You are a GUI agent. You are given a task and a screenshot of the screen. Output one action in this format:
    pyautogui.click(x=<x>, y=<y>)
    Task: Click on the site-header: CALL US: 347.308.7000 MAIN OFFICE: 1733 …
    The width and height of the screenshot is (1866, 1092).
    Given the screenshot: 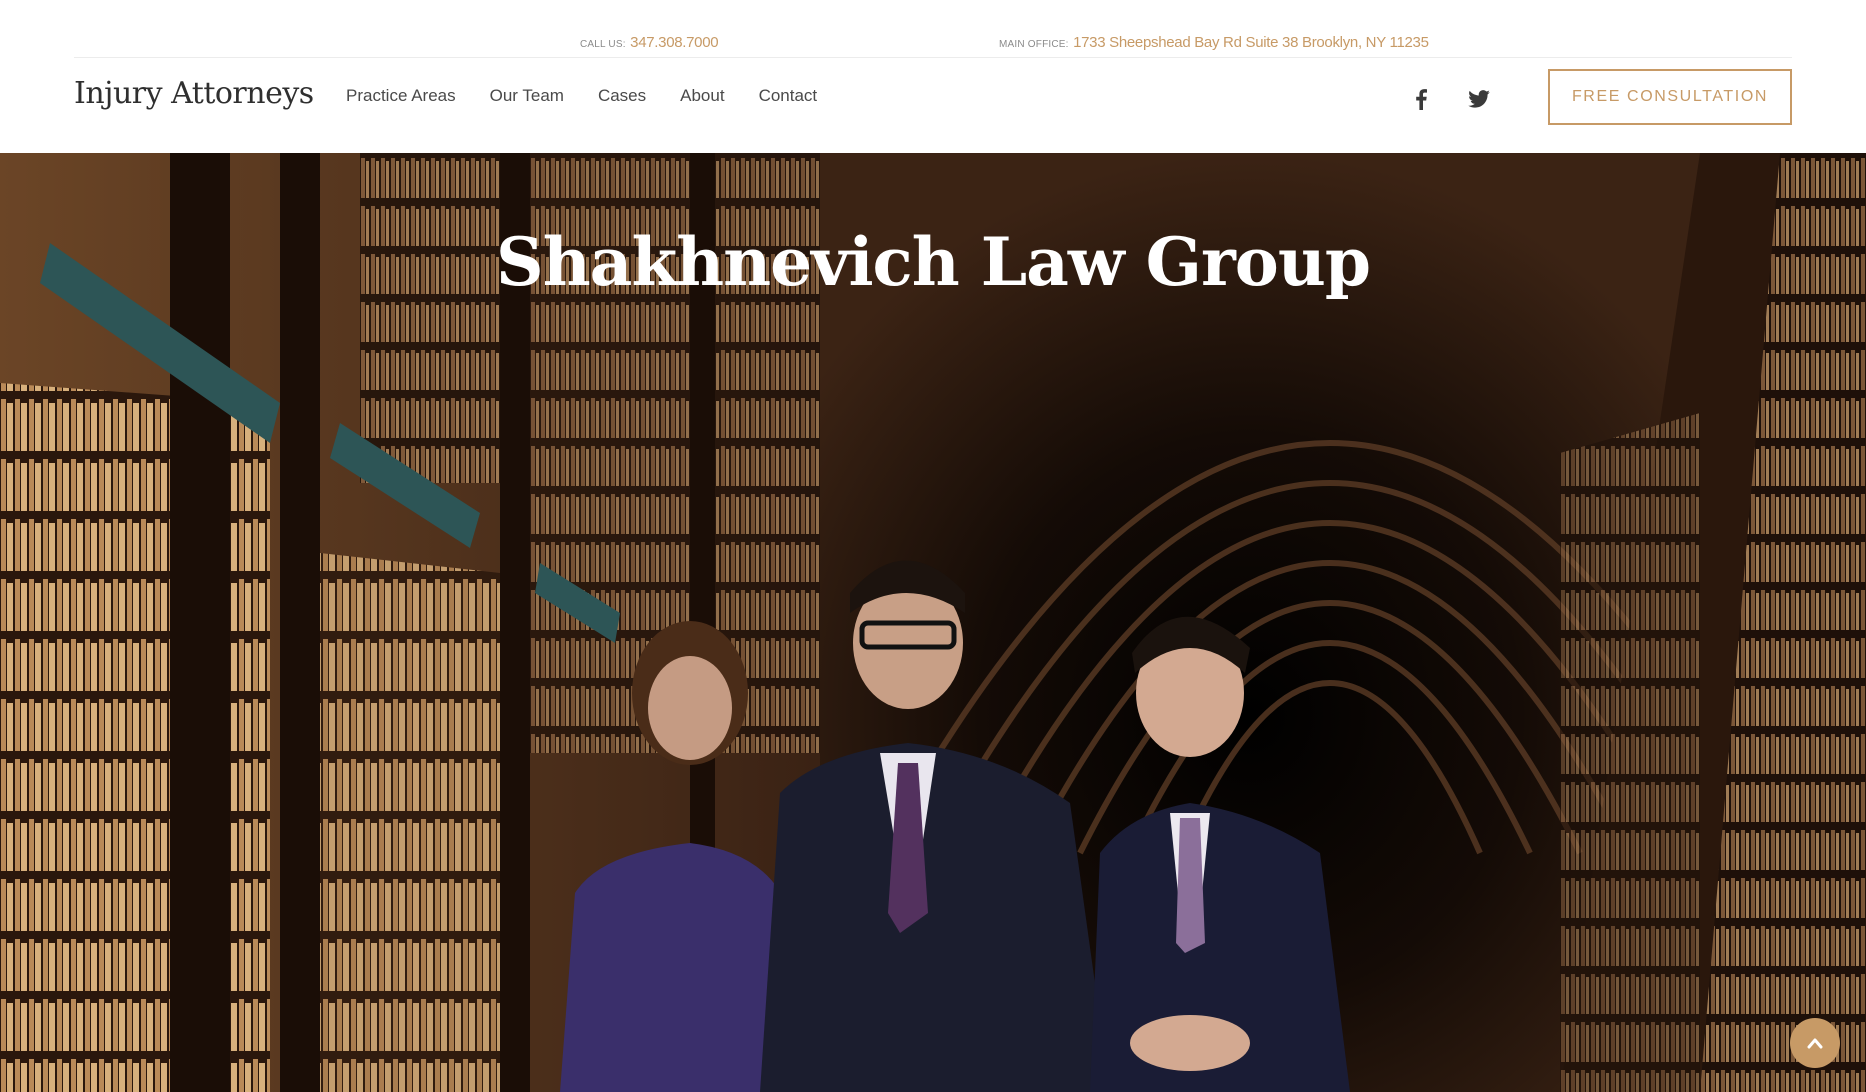 What is the action you would take?
    pyautogui.click(x=933, y=76)
    